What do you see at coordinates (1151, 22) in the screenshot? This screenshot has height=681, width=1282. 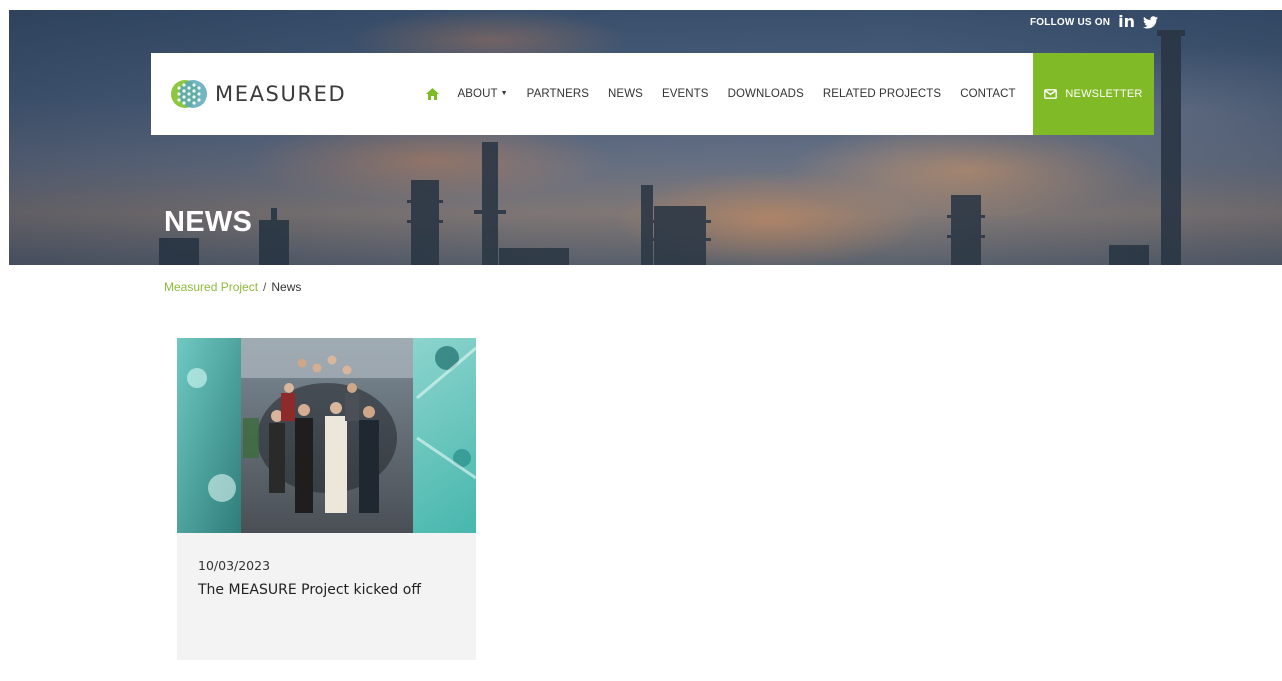 I see `twitter-icon` at bounding box center [1151, 22].